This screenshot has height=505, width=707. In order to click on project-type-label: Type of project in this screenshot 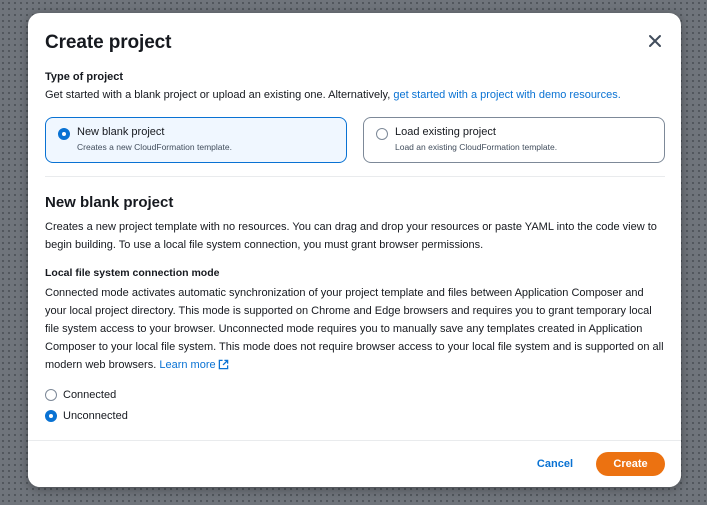, I will do `click(84, 77)`.